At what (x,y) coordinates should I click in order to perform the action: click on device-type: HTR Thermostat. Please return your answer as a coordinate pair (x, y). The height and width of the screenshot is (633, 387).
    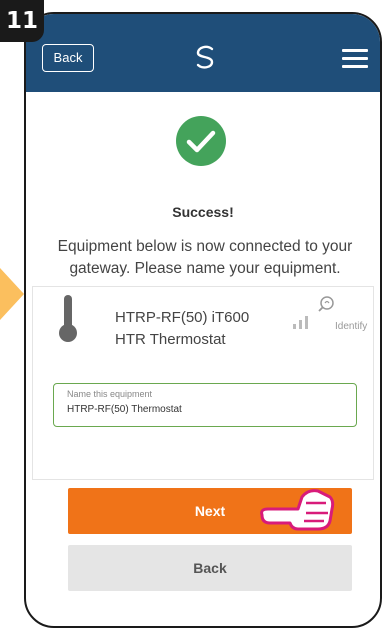
    Looking at the image, I should click on (170, 339).